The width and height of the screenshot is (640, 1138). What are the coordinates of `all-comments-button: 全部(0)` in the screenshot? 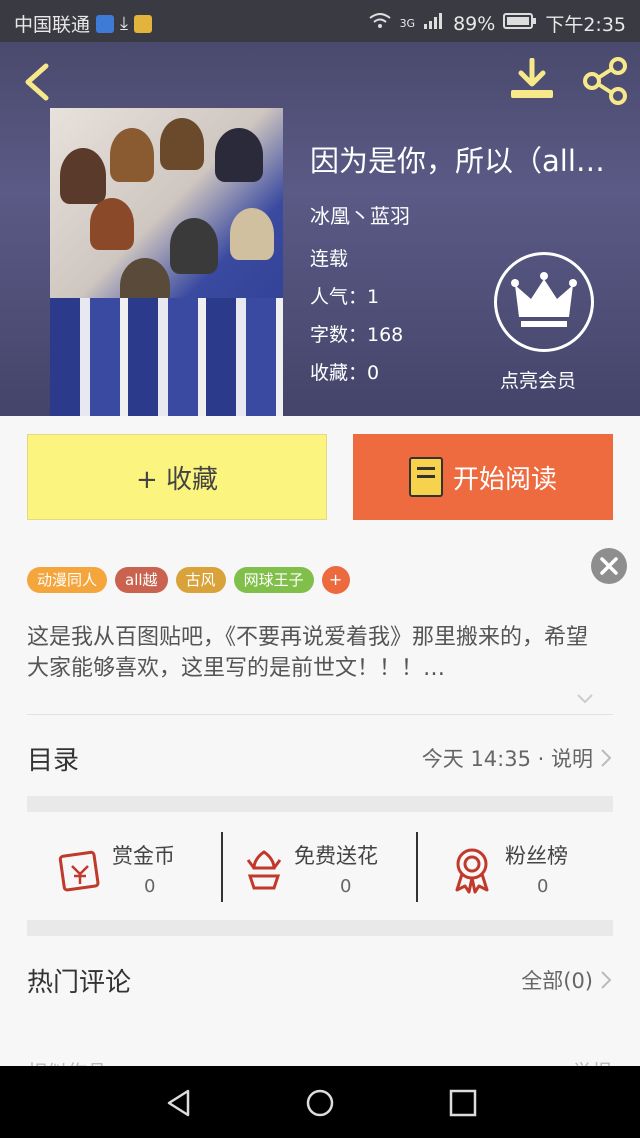 It's located at (567, 980).